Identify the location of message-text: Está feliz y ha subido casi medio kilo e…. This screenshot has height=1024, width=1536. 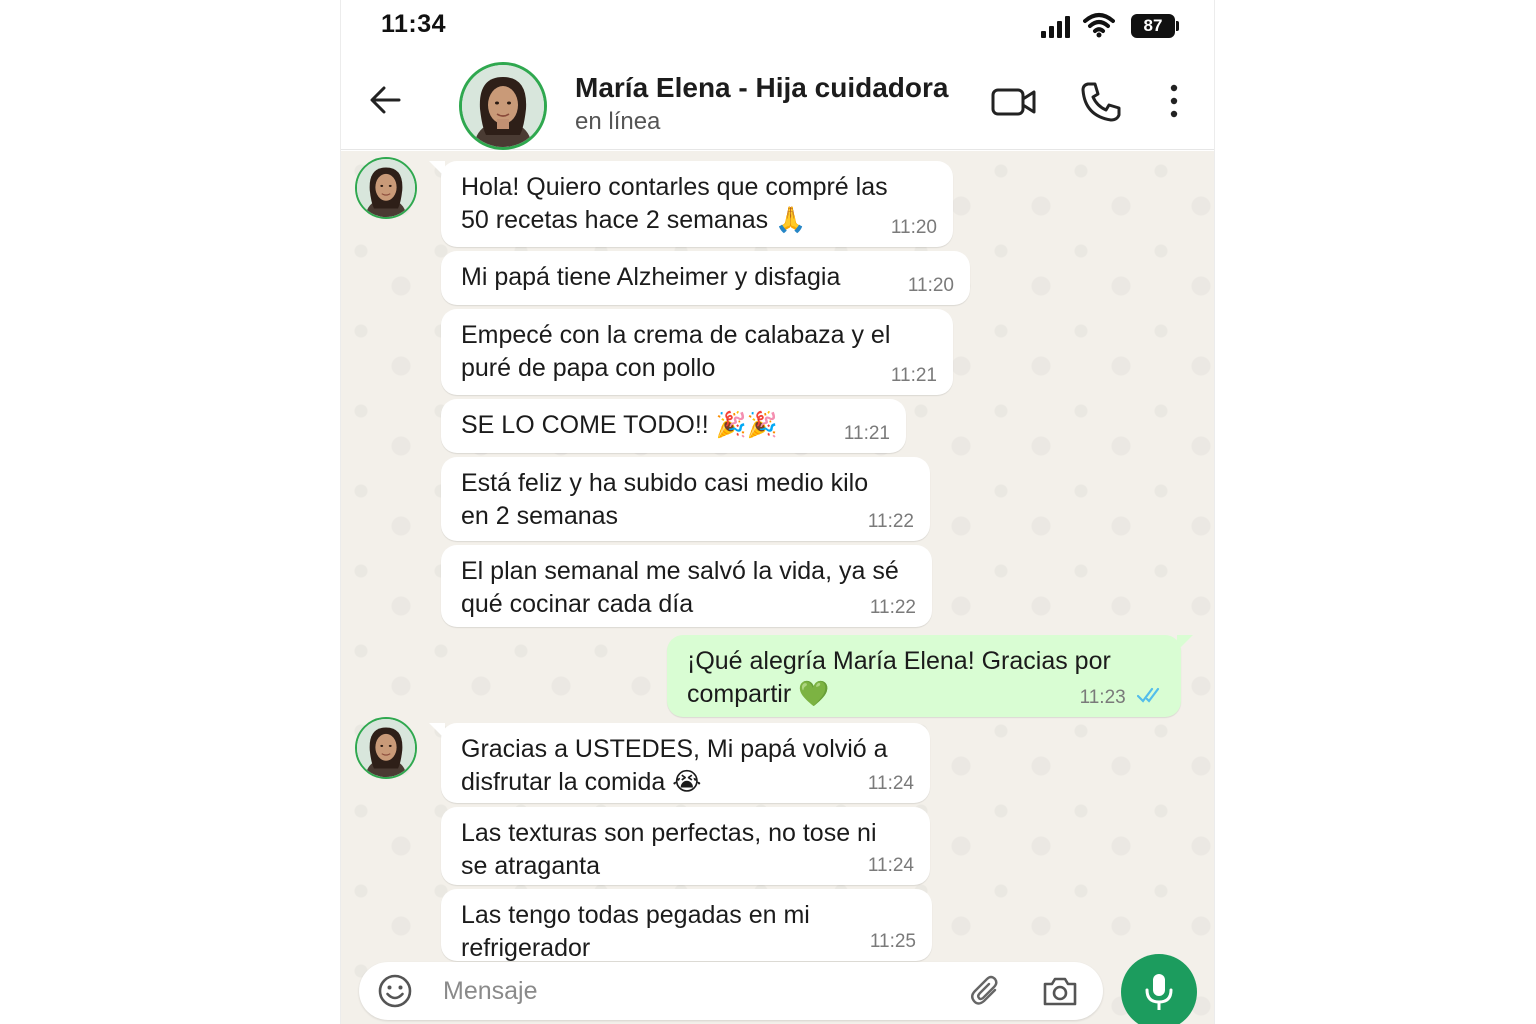
(665, 499).